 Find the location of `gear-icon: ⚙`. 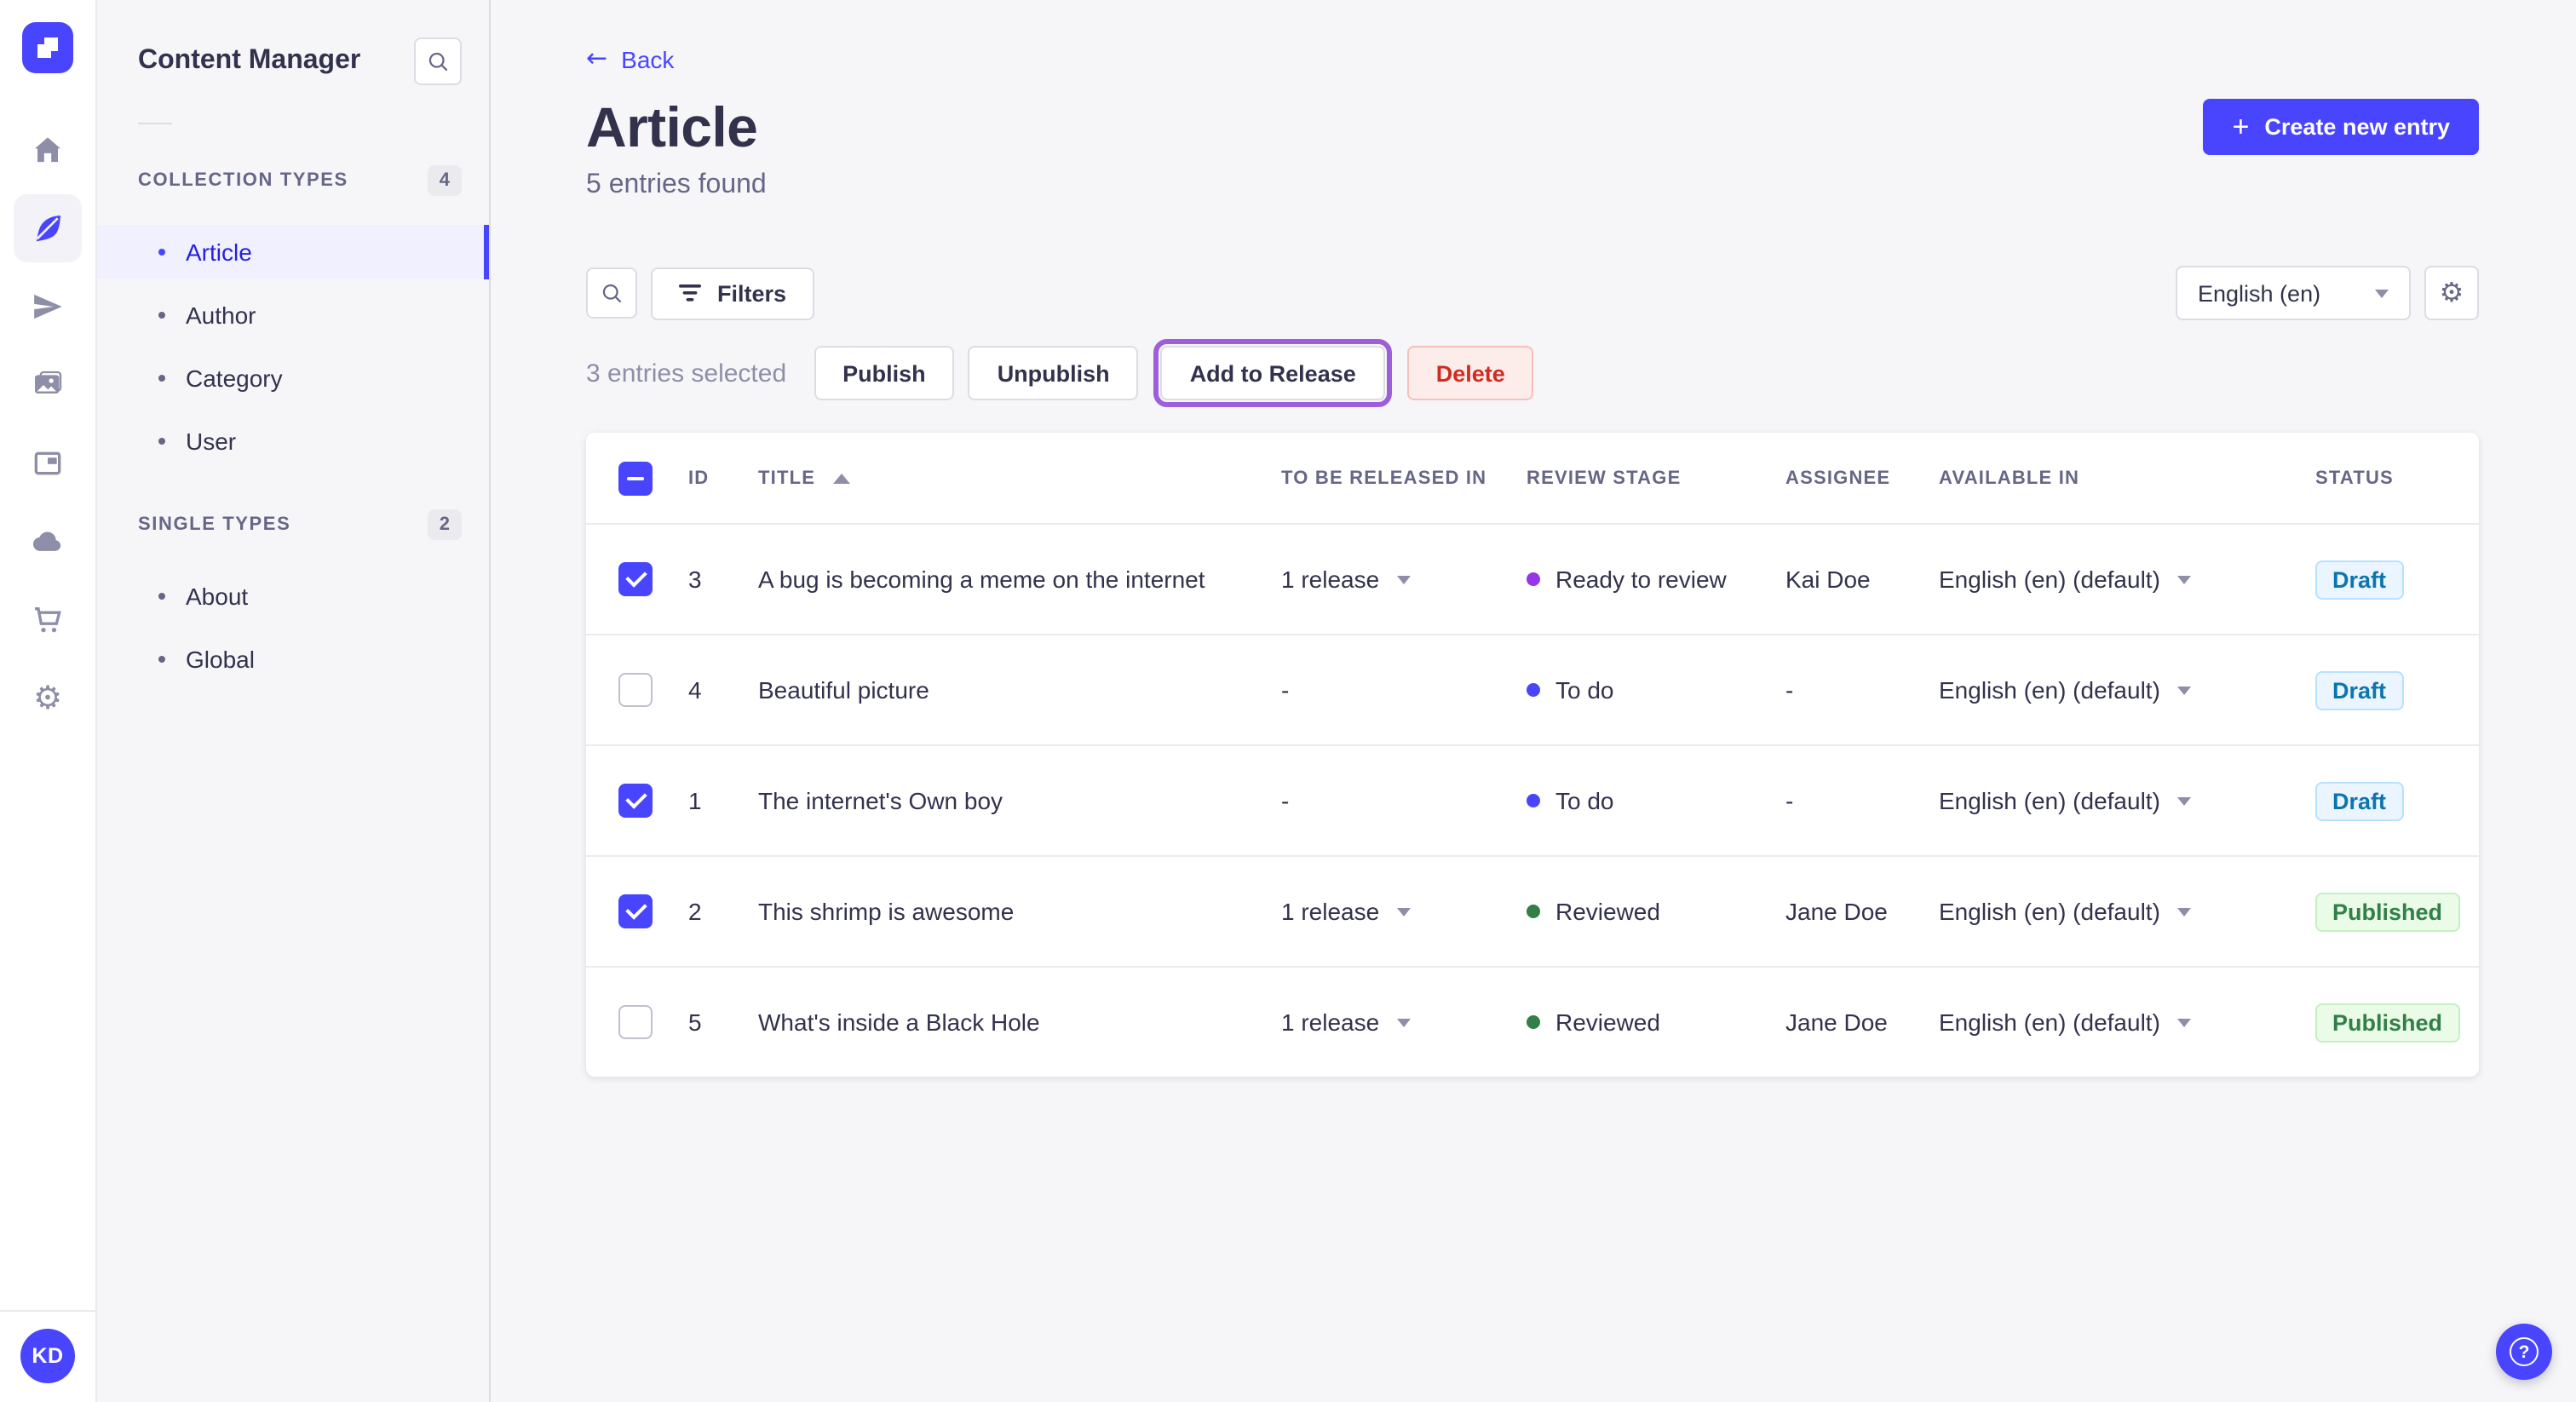

gear-icon: ⚙ is located at coordinates (48, 698).